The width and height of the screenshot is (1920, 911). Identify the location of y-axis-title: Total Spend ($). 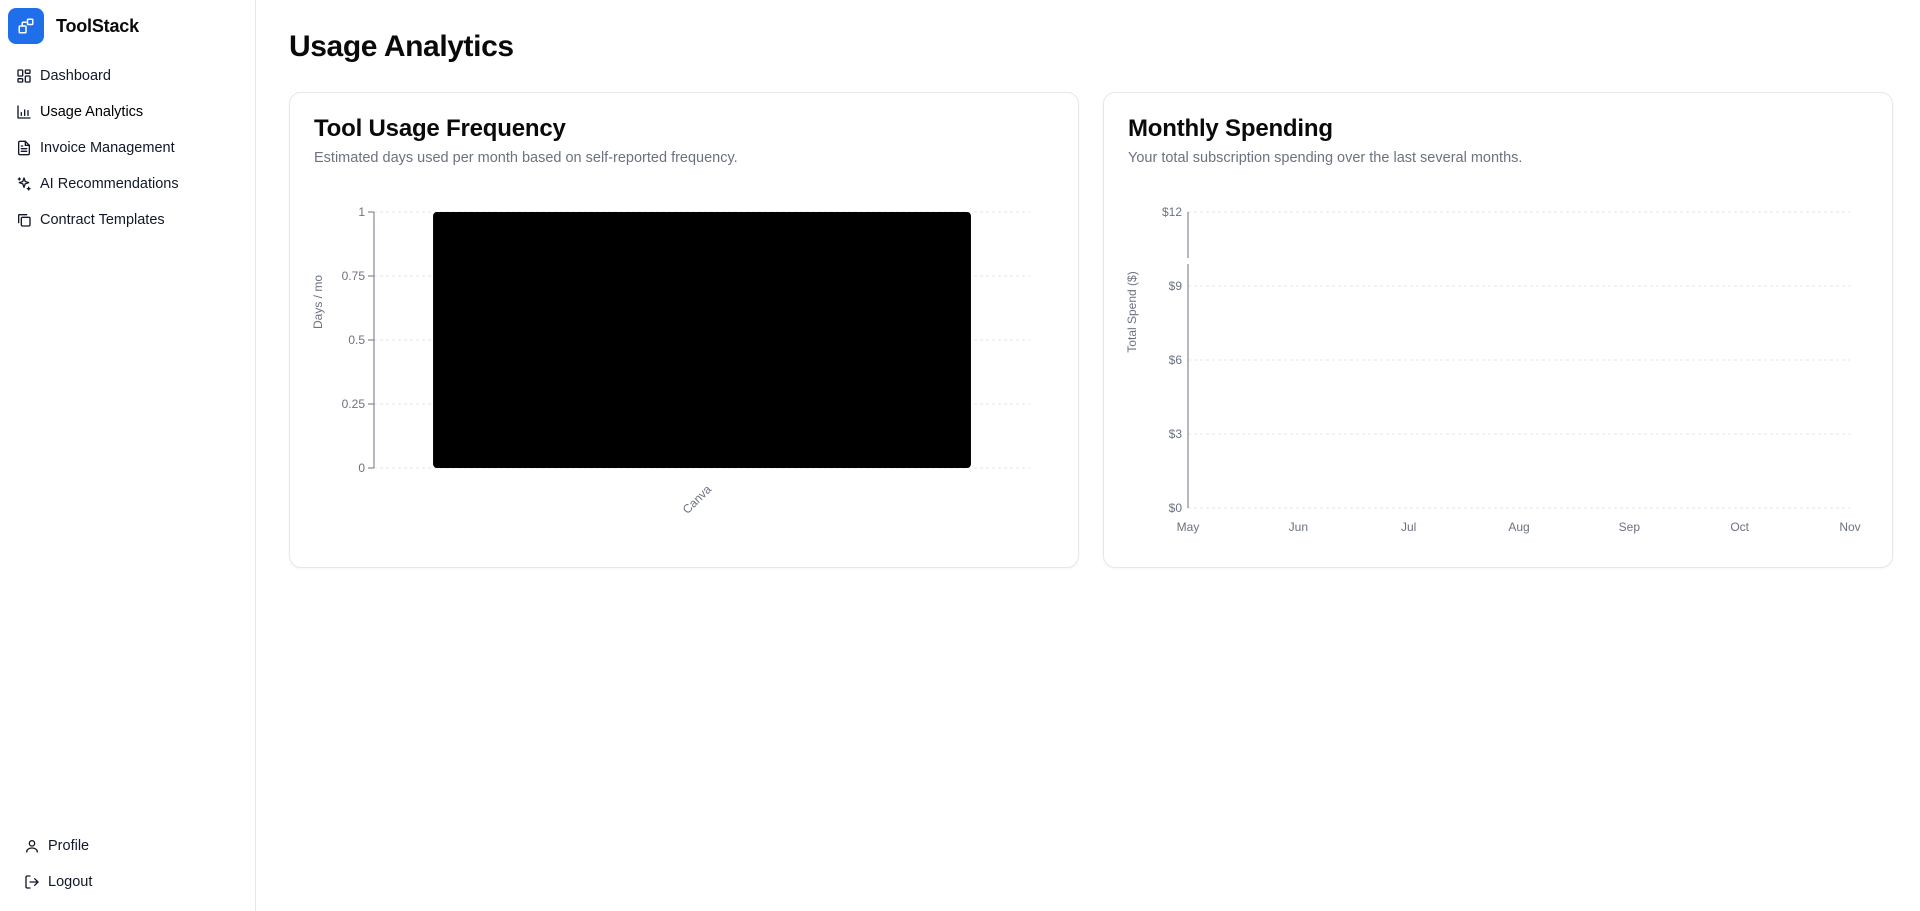
(1132, 311).